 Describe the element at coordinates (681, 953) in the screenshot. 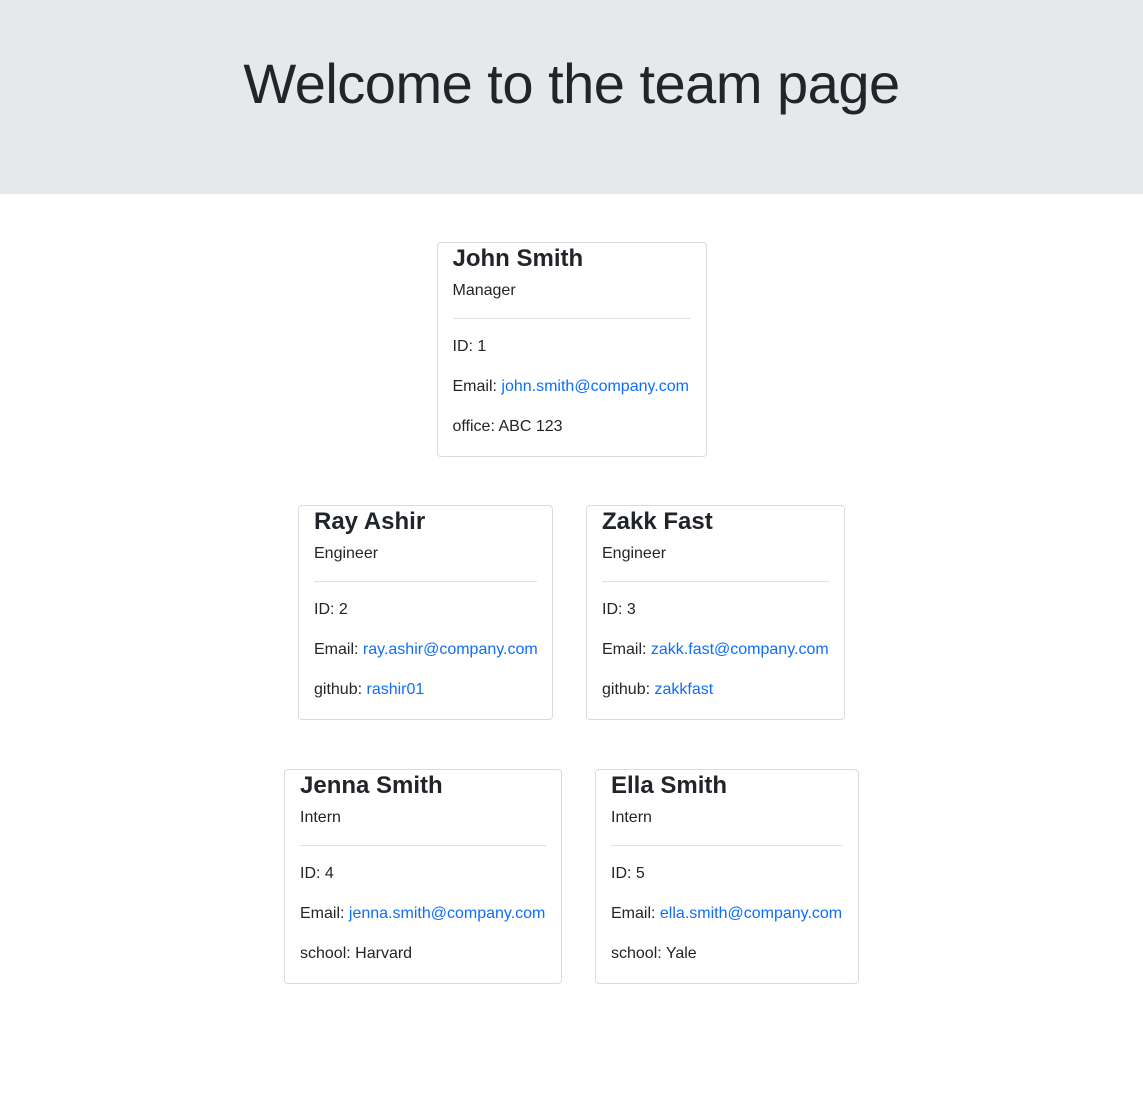

I see `school-value: Yale` at that location.